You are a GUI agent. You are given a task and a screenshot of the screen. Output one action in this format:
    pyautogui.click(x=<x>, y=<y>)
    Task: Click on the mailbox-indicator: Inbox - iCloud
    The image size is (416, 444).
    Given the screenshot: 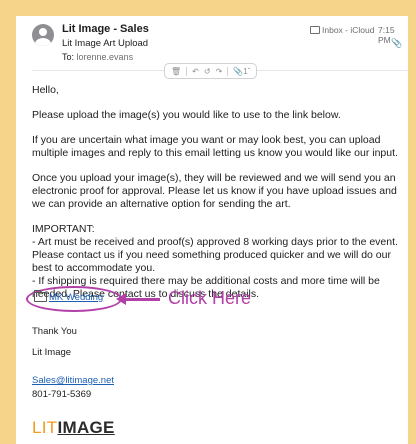 What is the action you would take?
    pyautogui.click(x=342, y=30)
    